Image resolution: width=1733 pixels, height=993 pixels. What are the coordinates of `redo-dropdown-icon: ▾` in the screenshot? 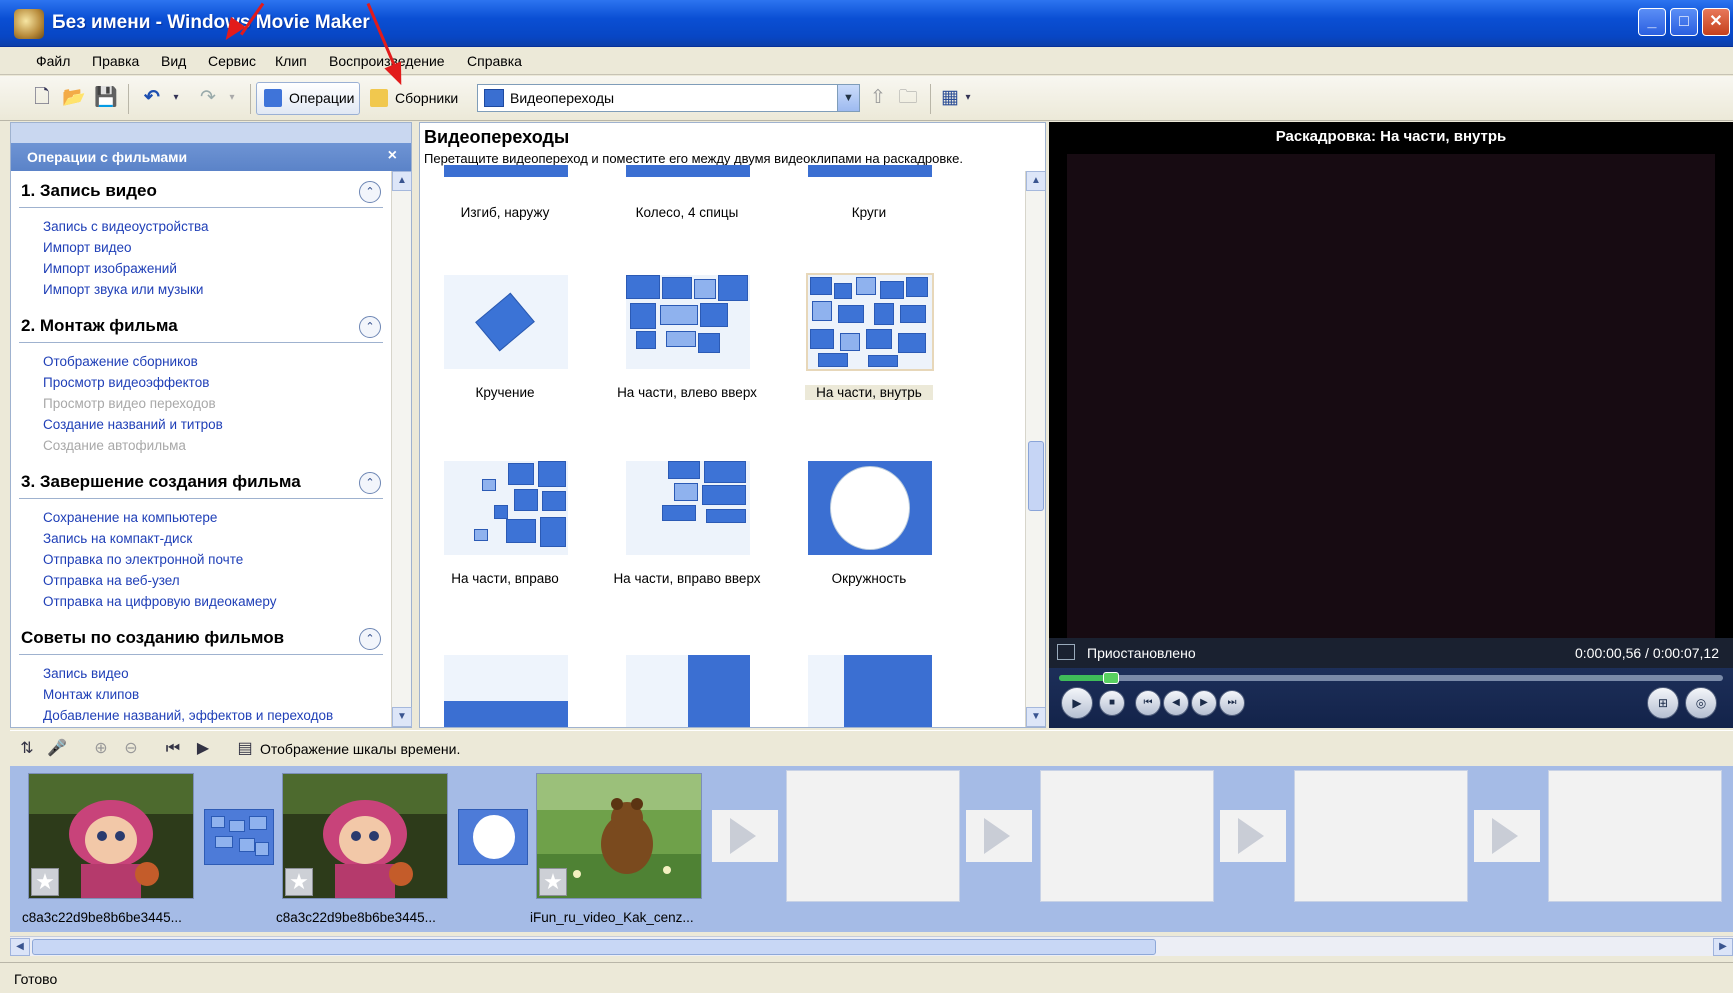 It's located at (232, 98).